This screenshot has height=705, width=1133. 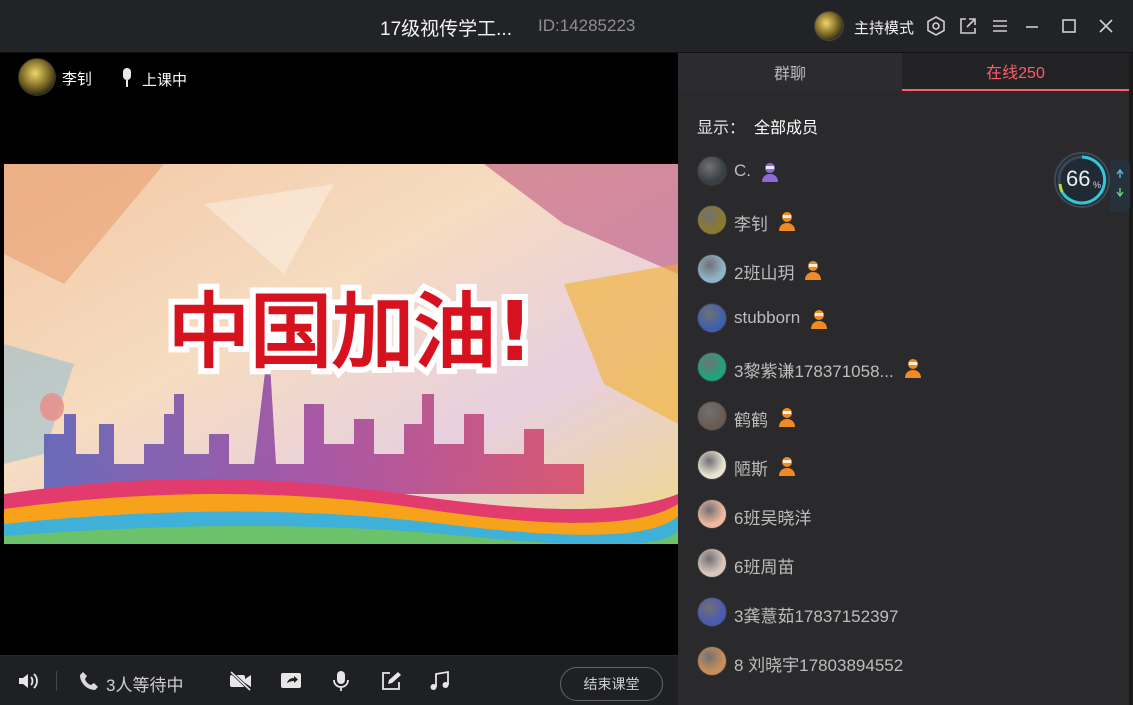 What do you see at coordinates (903, 515) in the screenshot?
I see `member-row: 6班吴晓洋` at bounding box center [903, 515].